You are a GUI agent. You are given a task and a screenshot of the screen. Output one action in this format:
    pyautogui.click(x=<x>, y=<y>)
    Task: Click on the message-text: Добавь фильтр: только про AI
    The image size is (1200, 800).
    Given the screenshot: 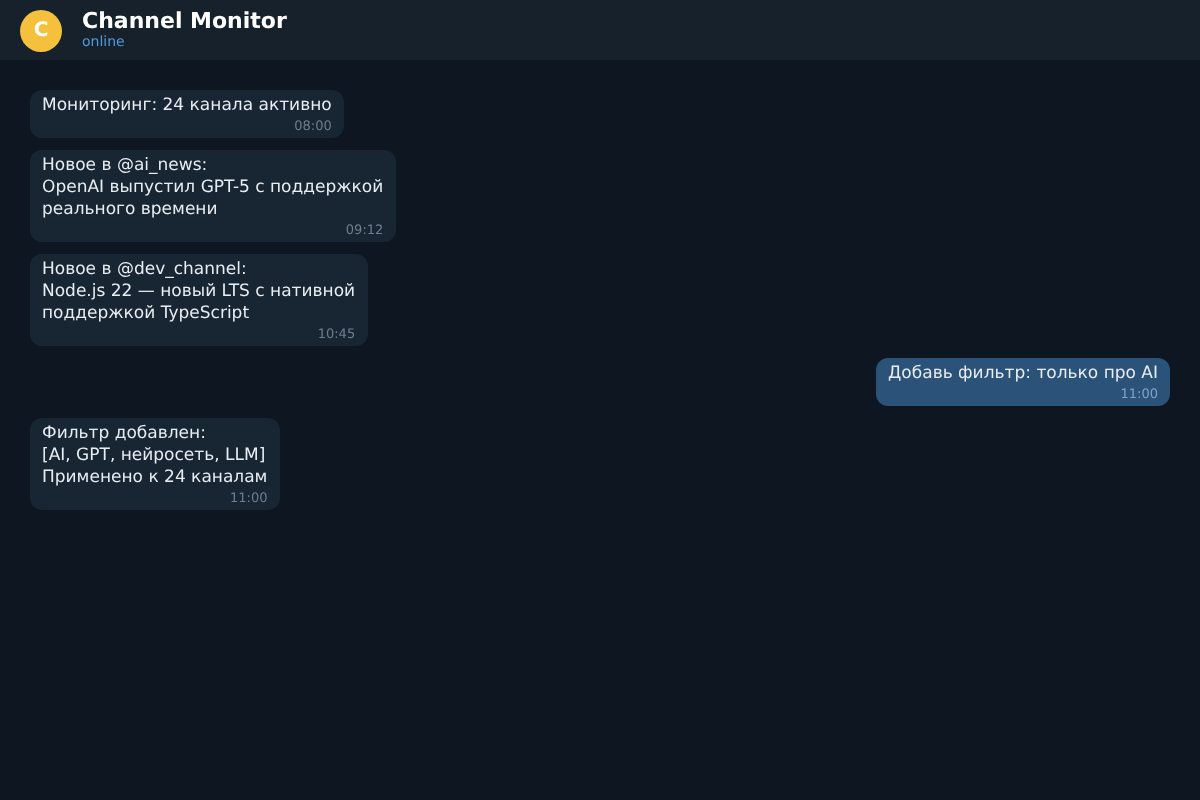 What is the action you would take?
    pyautogui.click(x=1023, y=375)
    